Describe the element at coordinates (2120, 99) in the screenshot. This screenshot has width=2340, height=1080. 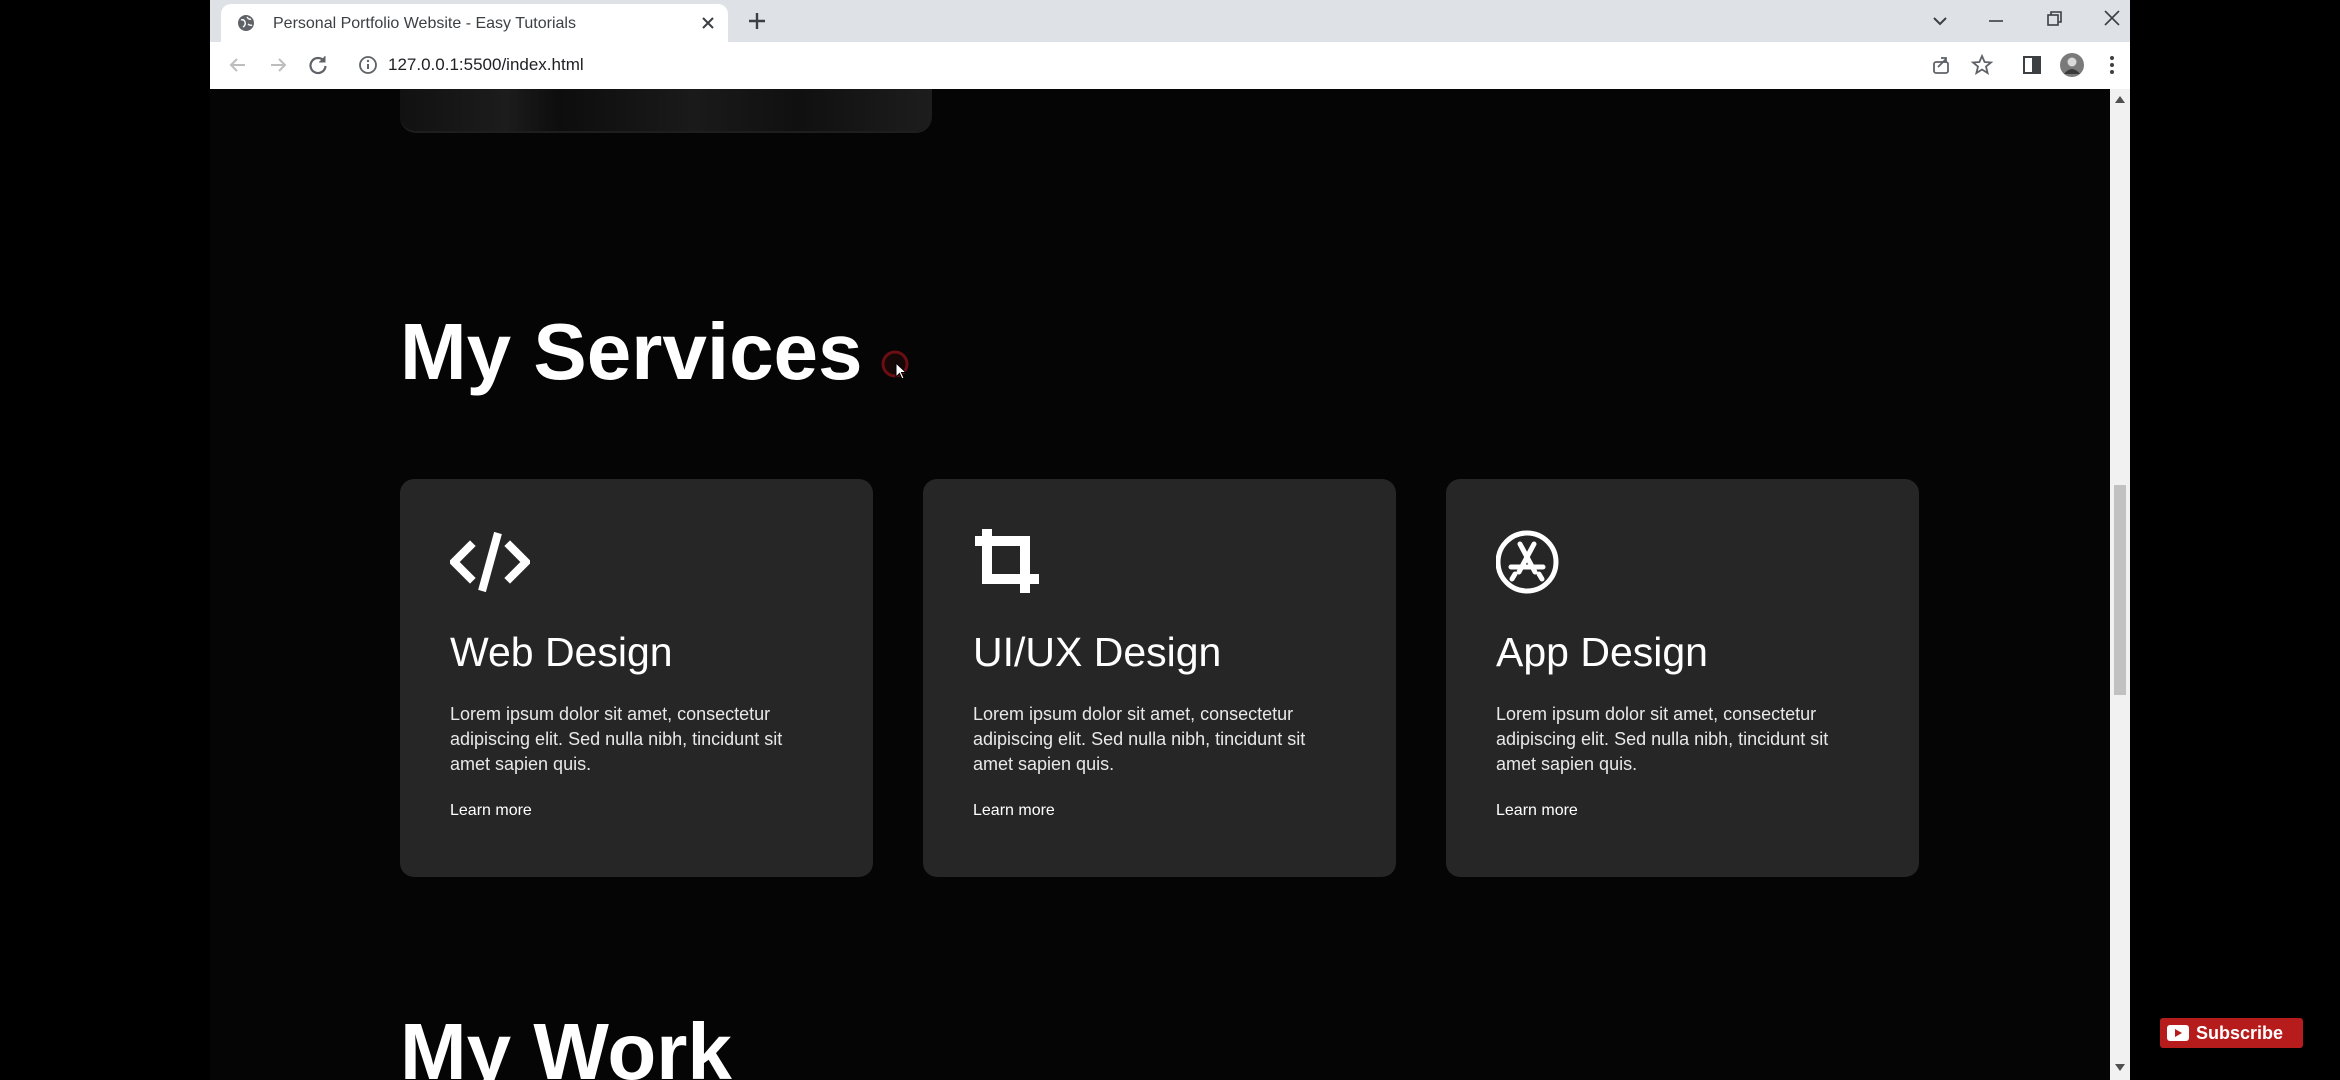
I see `scroll-up-arrow-icon` at that location.